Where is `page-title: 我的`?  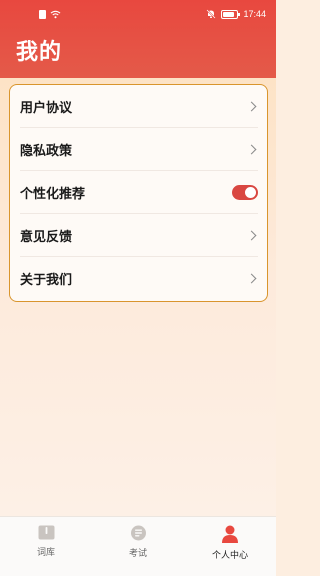
page-title: 我的 is located at coordinates (39, 52).